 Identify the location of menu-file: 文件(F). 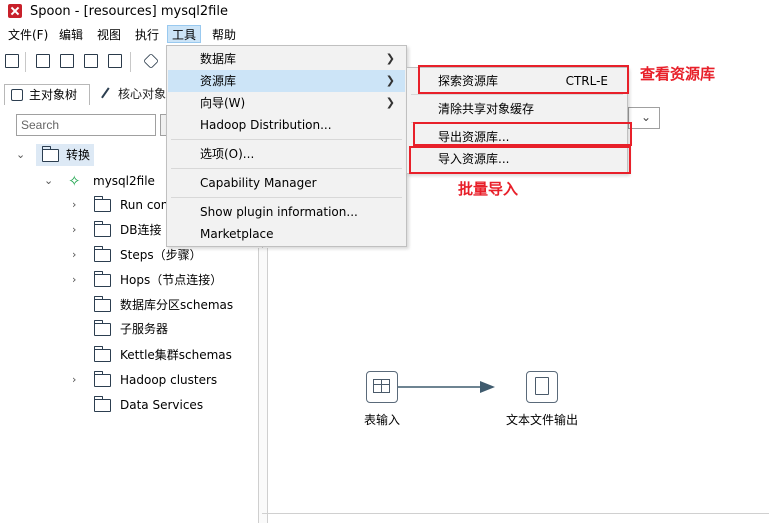
(28, 35).